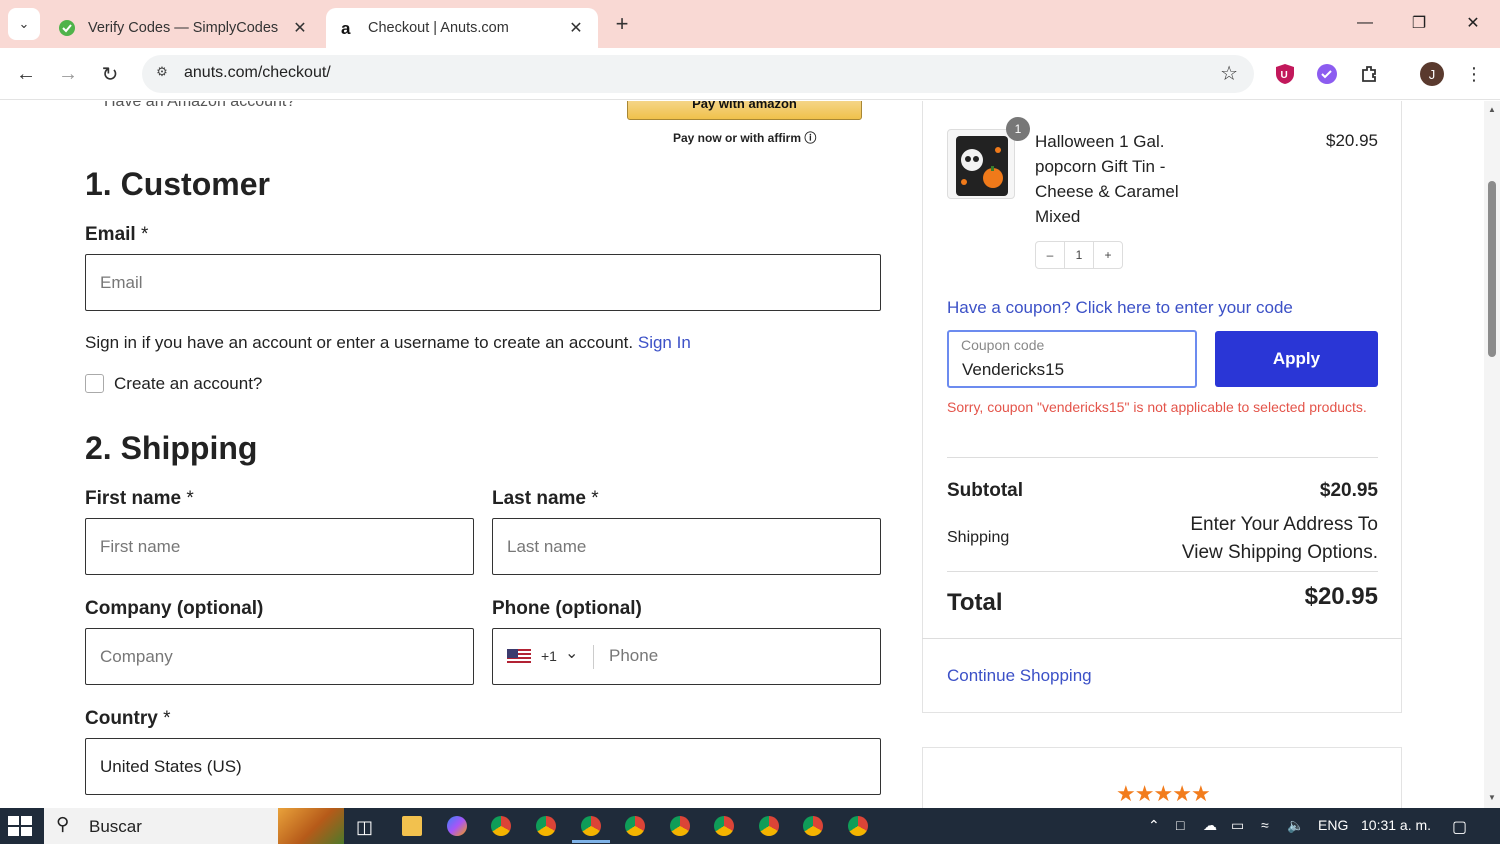 This screenshot has width=1500, height=844. Describe the element at coordinates (744, 110) in the screenshot. I see `amazon-pay-button: Pay with amazon` at that location.